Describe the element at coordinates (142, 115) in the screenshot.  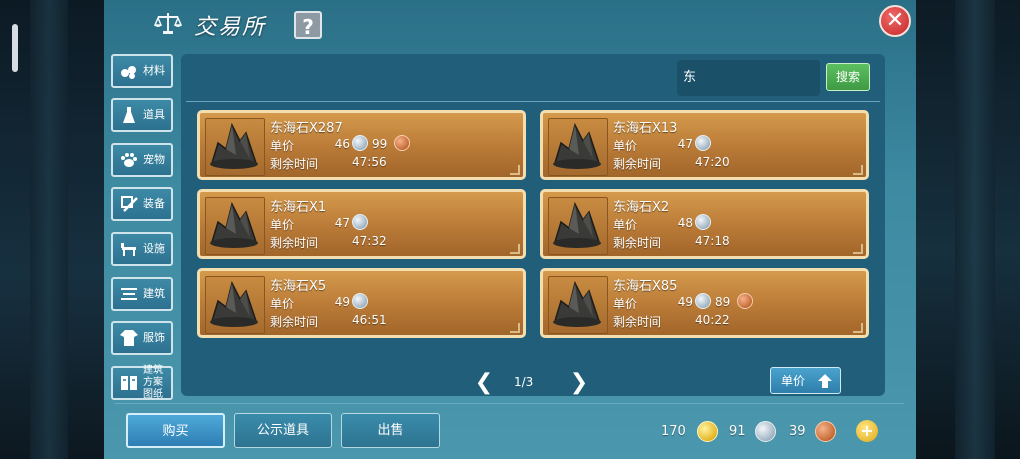
I see `nav-item-props: 道具` at that location.